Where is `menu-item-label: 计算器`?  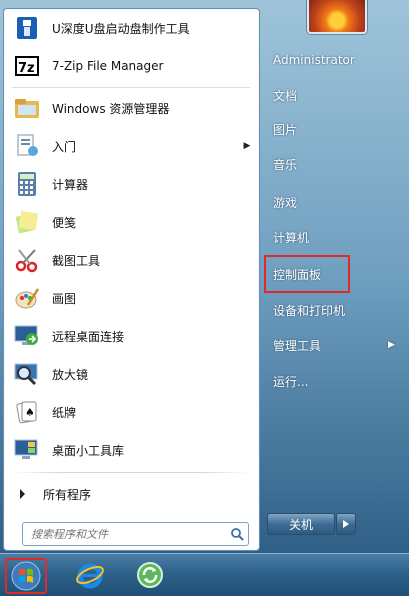
menu-item-label: 计算器 is located at coordinates (70, 184).